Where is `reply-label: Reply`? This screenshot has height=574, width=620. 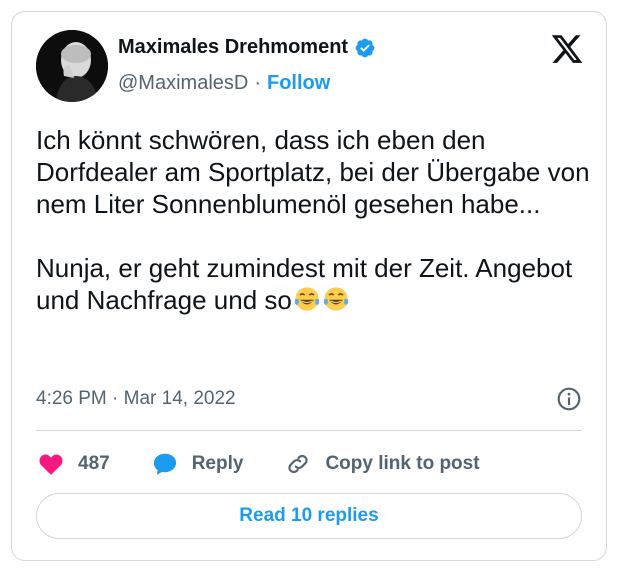 reply-label: Reply is located at coordinates (217, 463).